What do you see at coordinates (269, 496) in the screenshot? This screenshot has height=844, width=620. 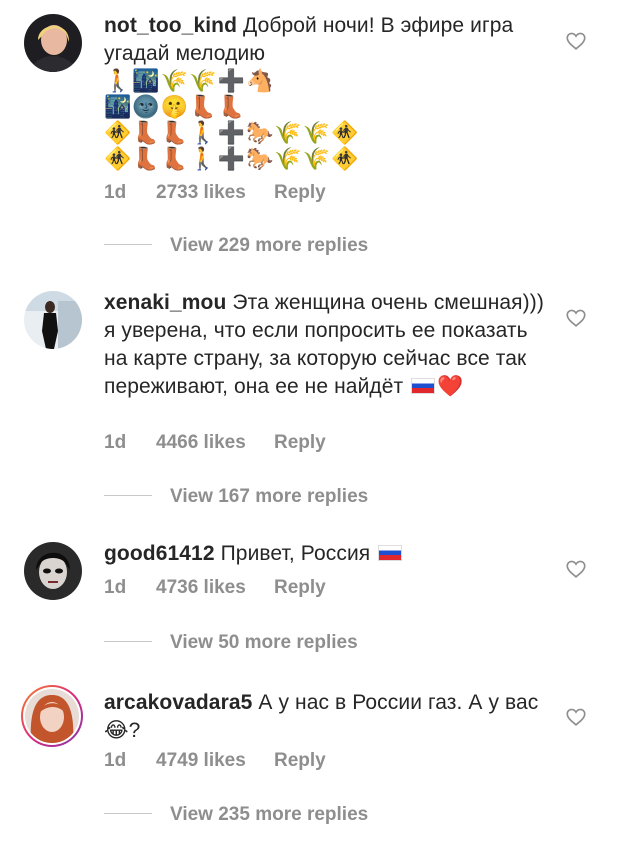 I see `view-replies-label: View 167 more replies` at bounding box center [269, 496].